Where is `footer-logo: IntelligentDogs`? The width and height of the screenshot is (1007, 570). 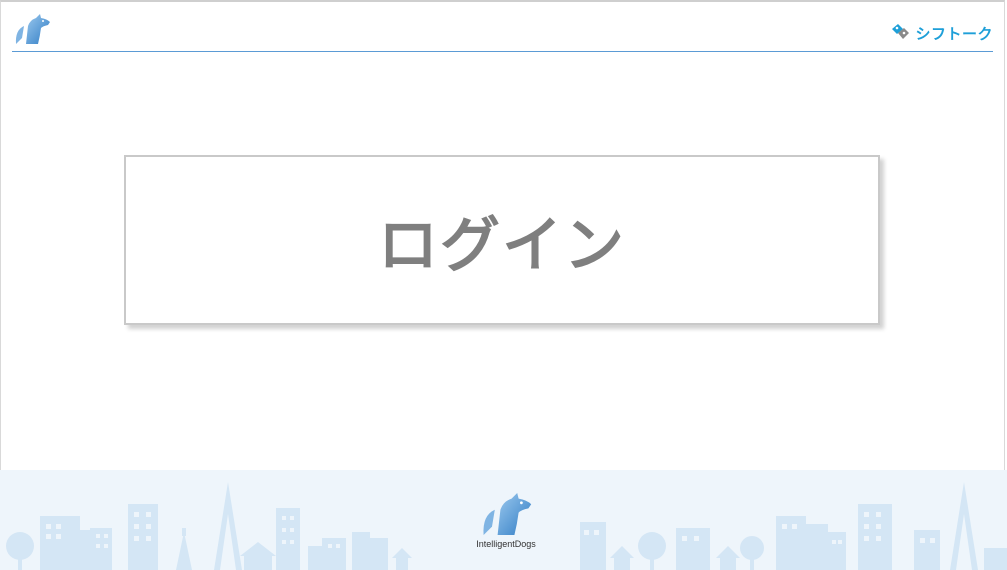
footer-logo: IntelligentDogs is located at coordinates (506, 520).